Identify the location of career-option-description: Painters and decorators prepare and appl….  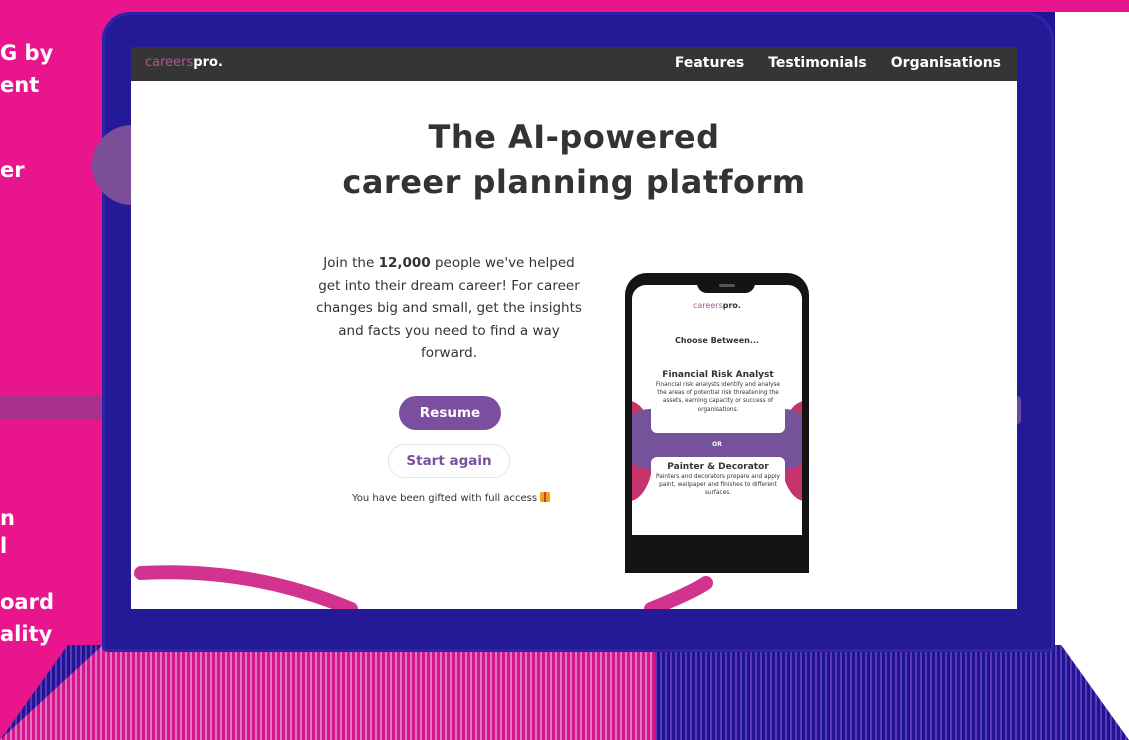
(718, 485).